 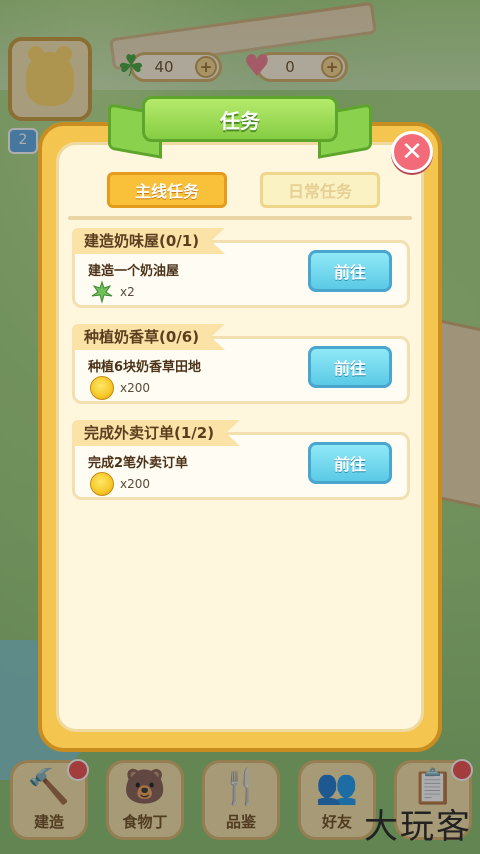 What do you see at coordinates (241, 364) in the screenshot?
I see `task-card: 种植奶香草(0/6) 种植6块奶香草田地 x200 前往` at bounding box center [241, 364].